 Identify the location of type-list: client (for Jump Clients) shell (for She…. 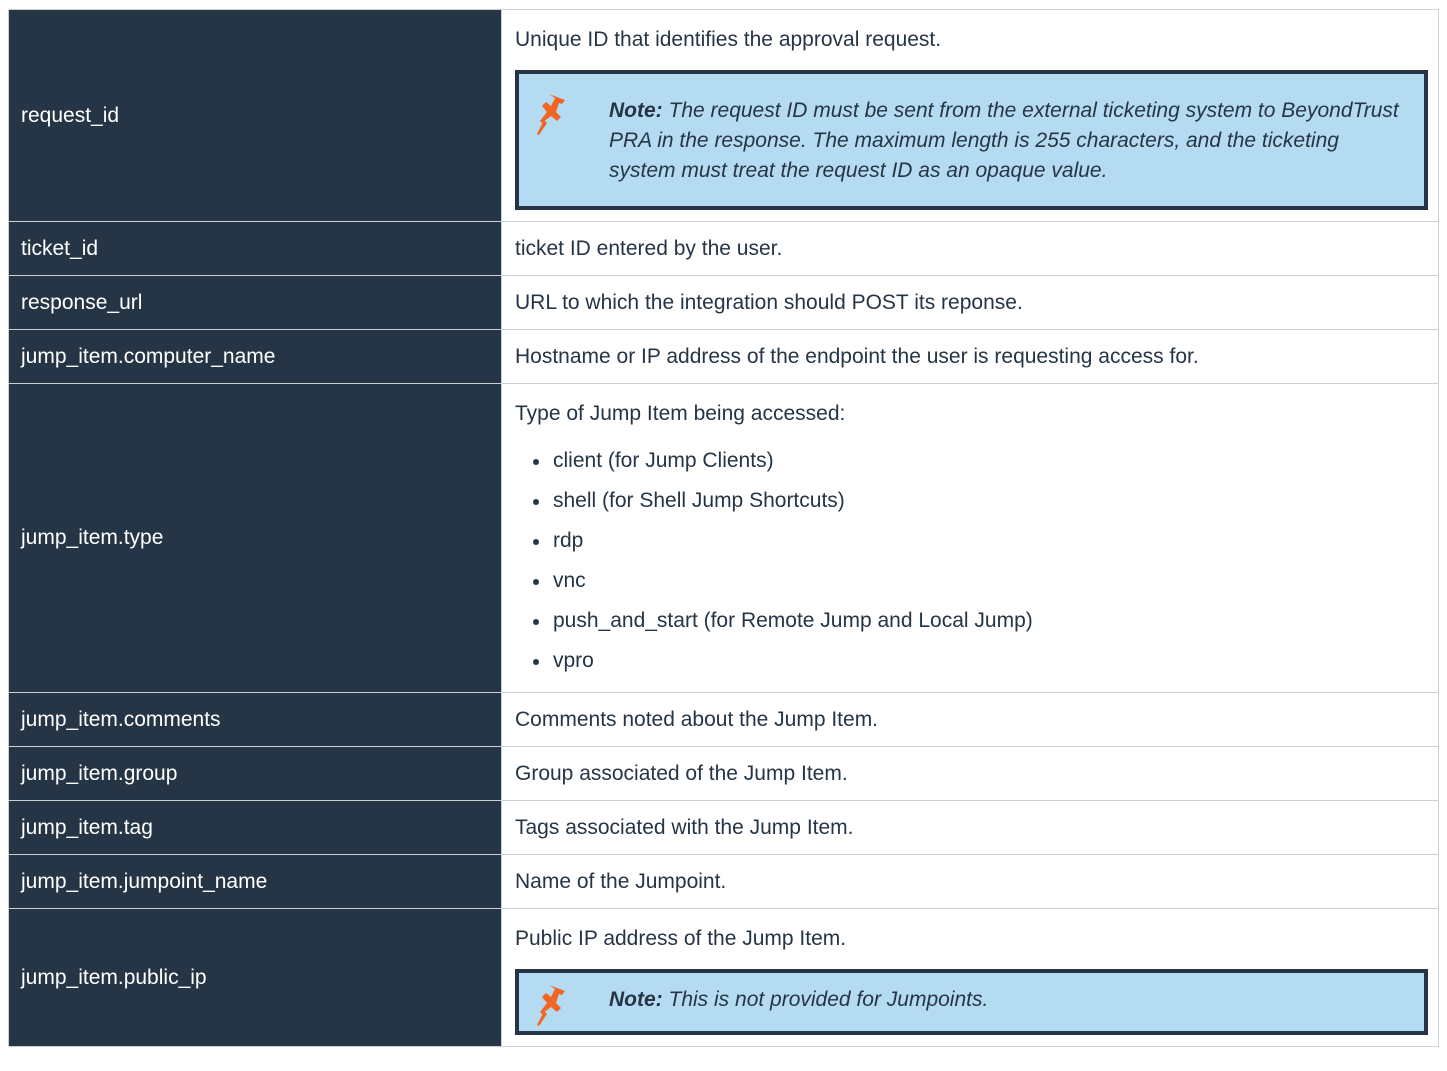
(971, 561).